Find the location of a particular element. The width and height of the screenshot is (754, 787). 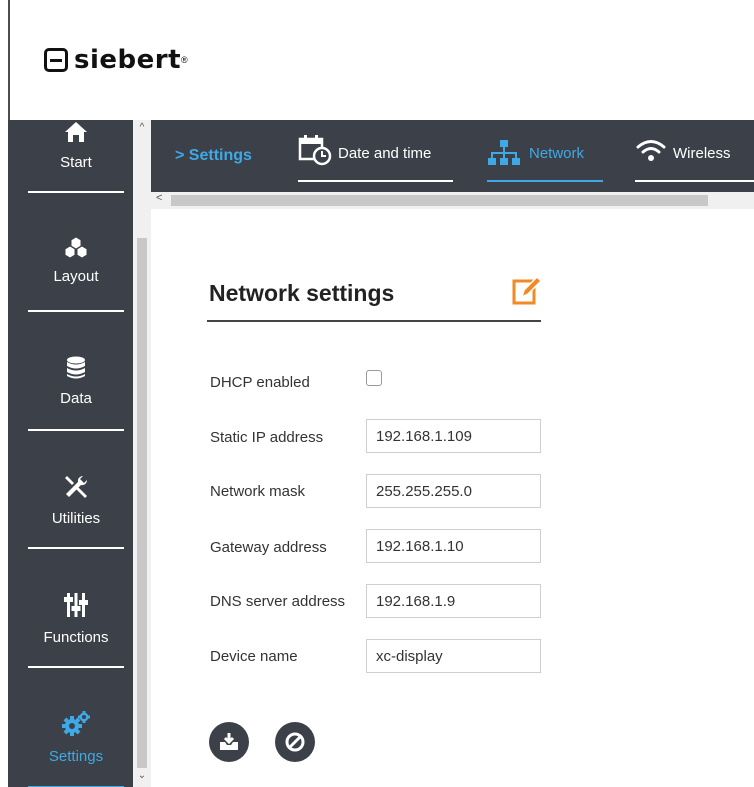

title-underline is located at coordinates (374, 321).